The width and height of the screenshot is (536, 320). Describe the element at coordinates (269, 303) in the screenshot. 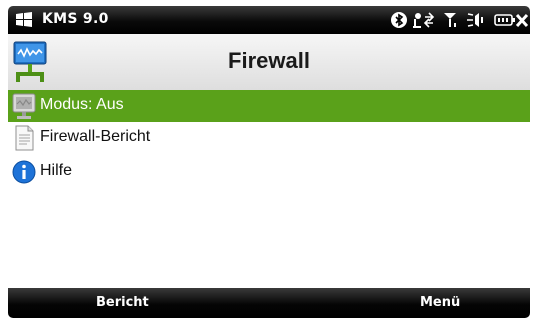

I see `softkey-bar: Bericht Menü` at that location.